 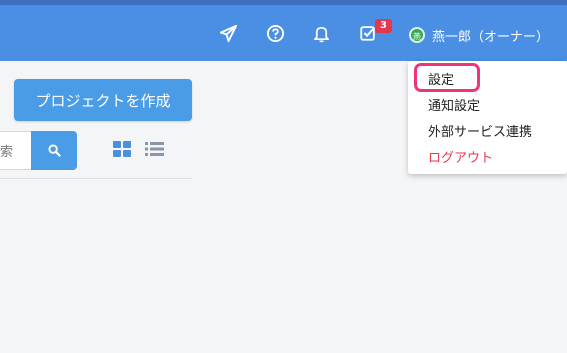 I want to click on menu-item-logout: ログアウト, so click(x=460, y=156).